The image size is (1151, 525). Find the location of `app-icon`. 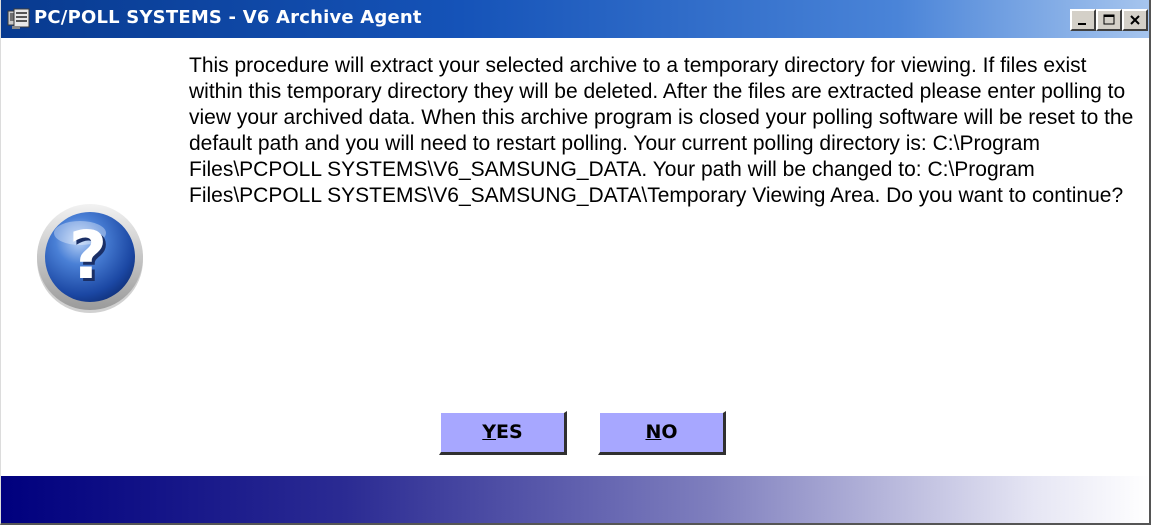

app-icon is located at coordinates (18, 18).